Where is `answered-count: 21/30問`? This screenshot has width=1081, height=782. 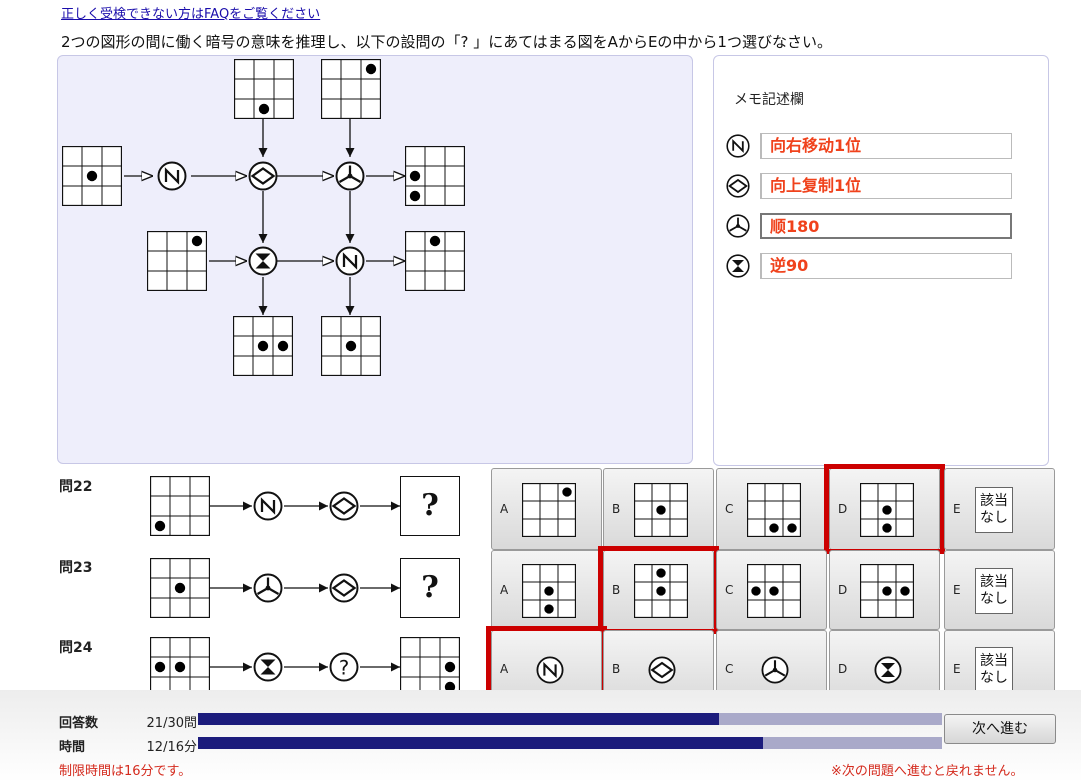
answered-count: 21/30問 is located at coordinates (171, 723).